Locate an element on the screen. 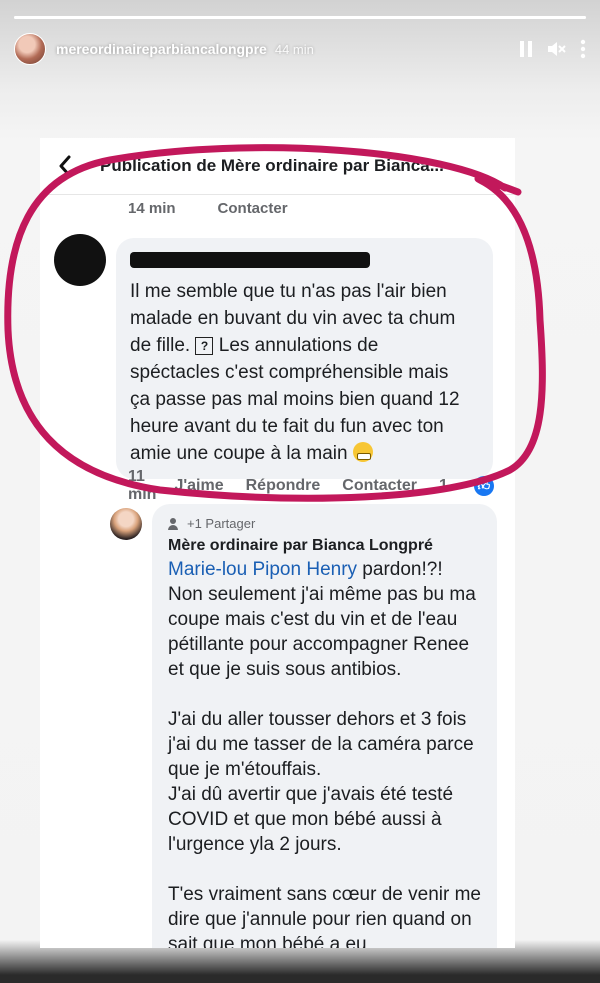 This screenshot has height=983, width=600. story-header: mereordinaireparbiancalongpre 44 min is located at coordinates (300, 49).